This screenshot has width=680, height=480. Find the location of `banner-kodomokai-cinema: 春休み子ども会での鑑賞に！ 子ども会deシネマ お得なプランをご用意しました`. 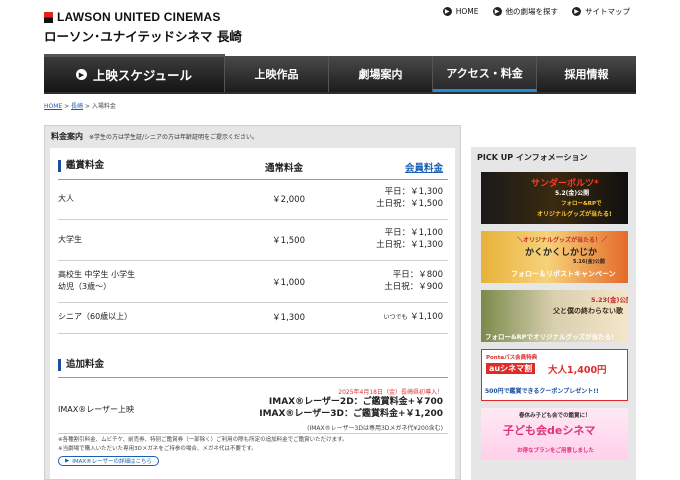

banner-kodomokai-cinema: 春休み子ども会での鑑賞に！ 子ども会deシネマ お得なプランをご用意しました is located at coordinates (554, 434).